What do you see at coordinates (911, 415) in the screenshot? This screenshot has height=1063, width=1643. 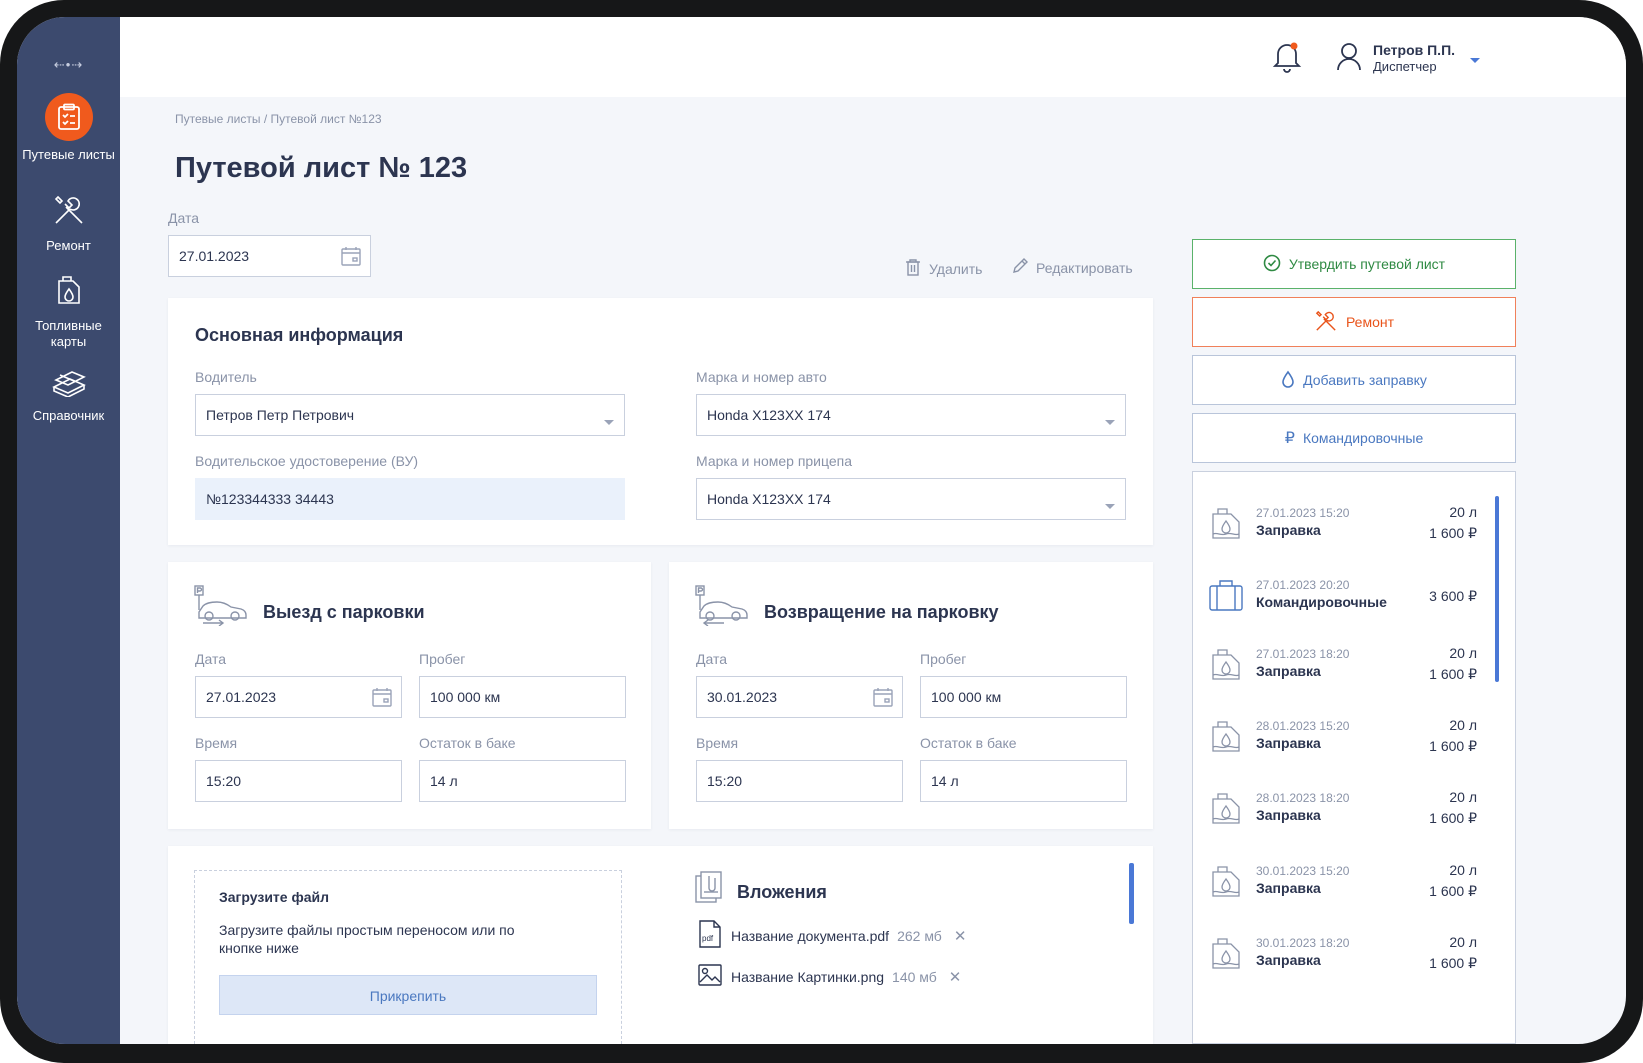 I see `car-select: Honda X123XX 174` at bounding box center [911, 415].